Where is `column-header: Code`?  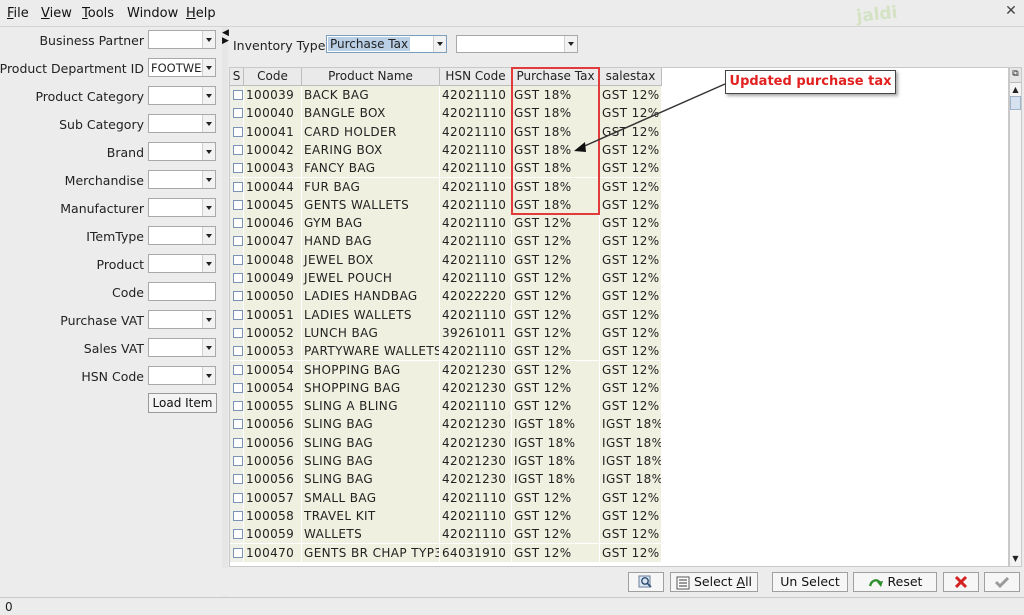 column-header: Code is located at coordinates (273, 77).